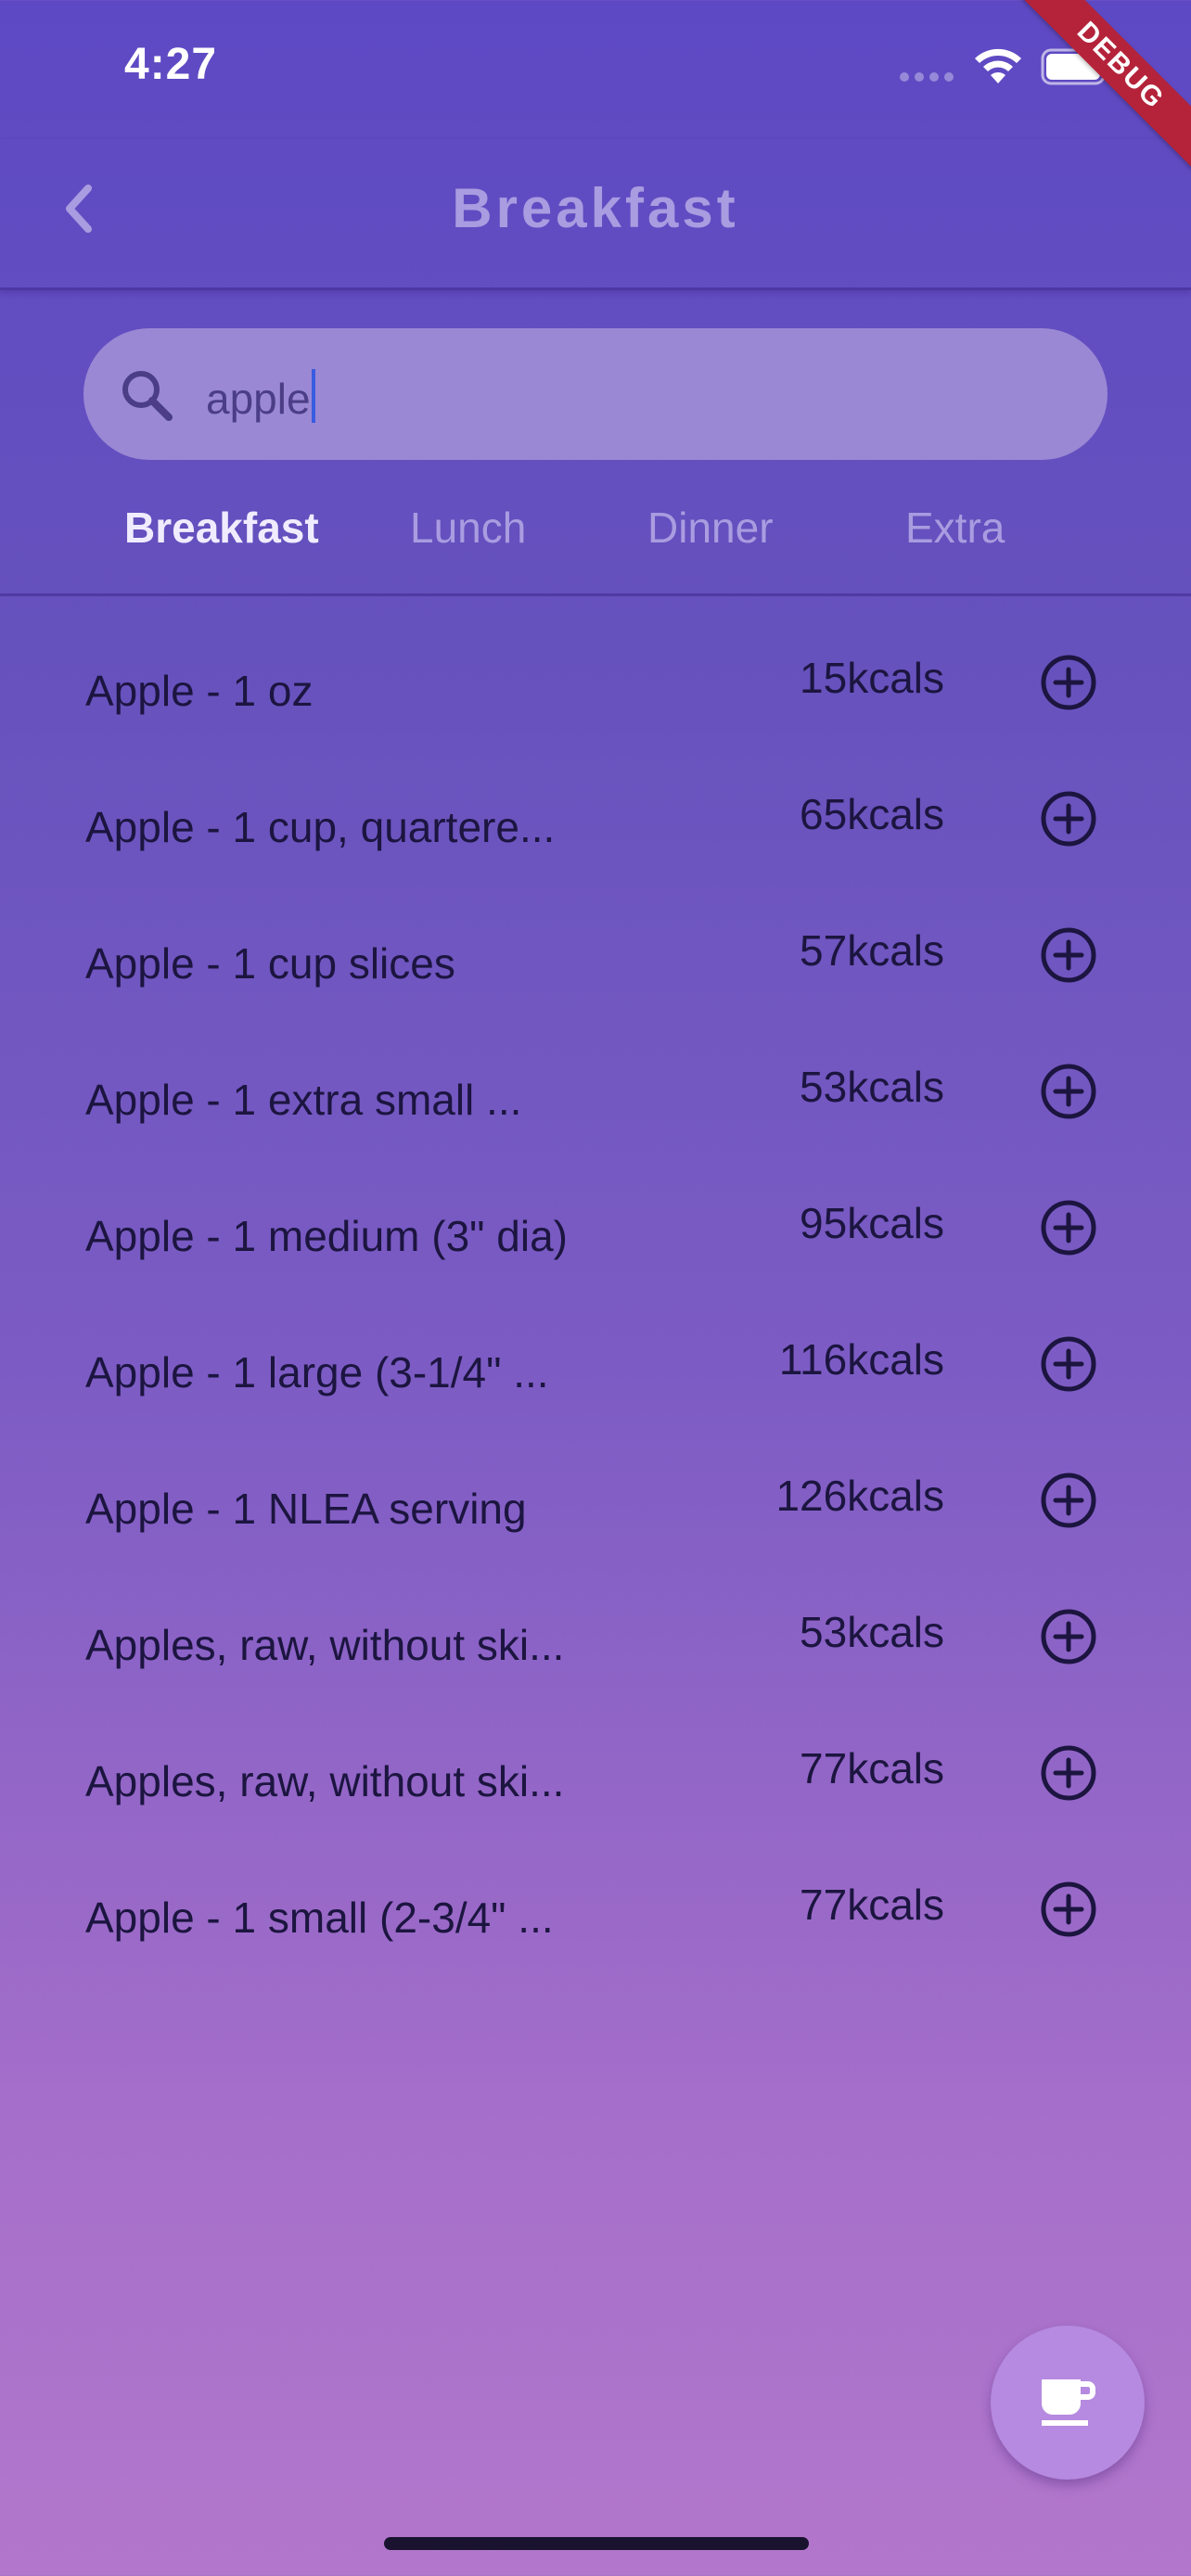 The image size is (1191, 2576). Describe the element at coordinates (859, 1496) in the screenshot. I see `food-kcal: 126kcals` at that location.